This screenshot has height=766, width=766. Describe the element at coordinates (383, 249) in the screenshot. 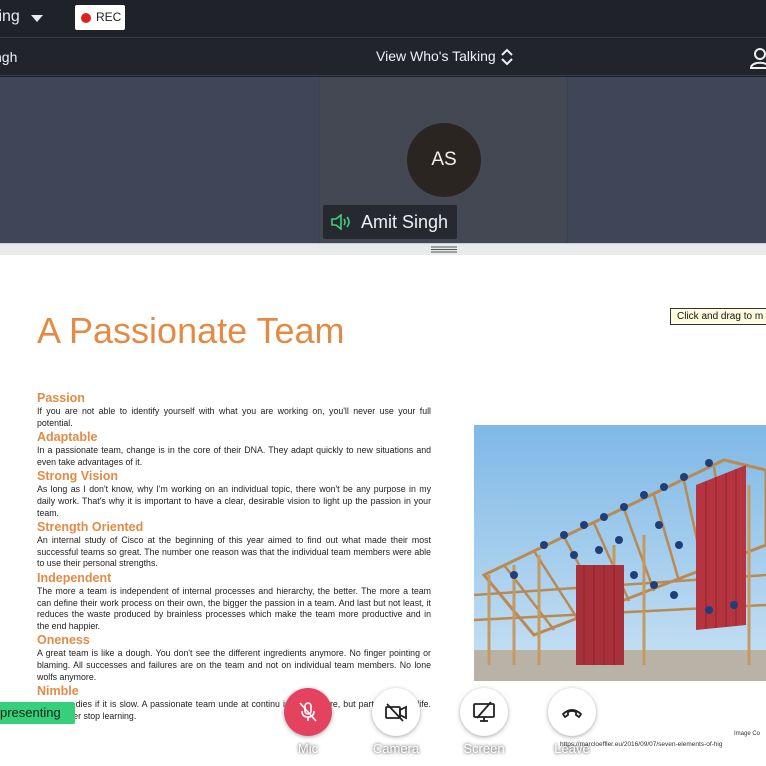

I see `resize-handle` at that location.